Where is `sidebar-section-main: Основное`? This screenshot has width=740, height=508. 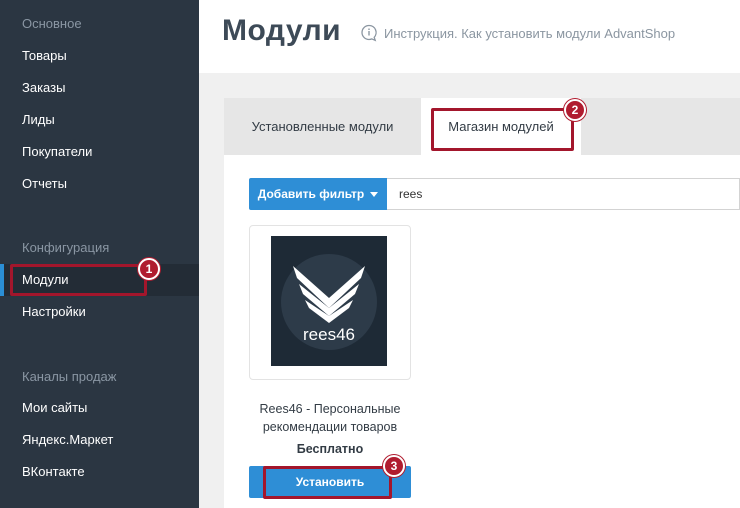 sidebar-section-main: Основное is located at coordinates (52, 23).